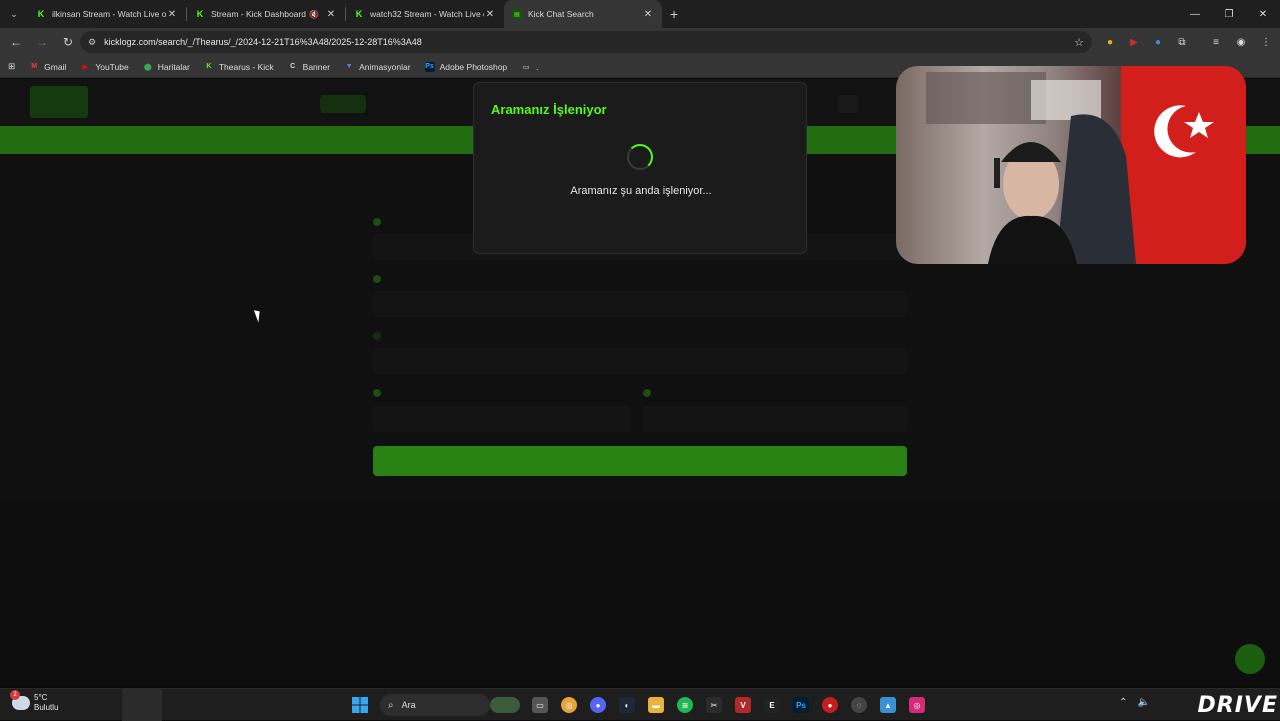 This screenshot has height=721, width=1280. I want to click on forward-icon: →, so click(42, 42).